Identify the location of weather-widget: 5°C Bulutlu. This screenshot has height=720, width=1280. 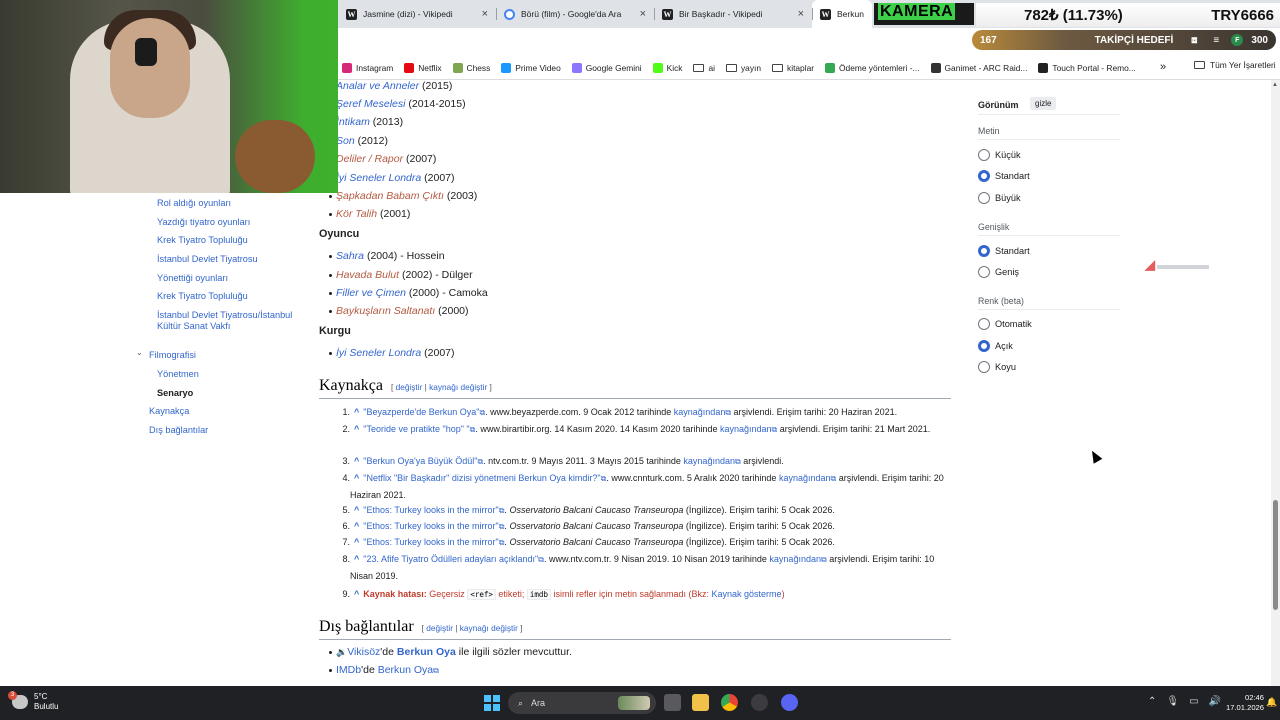
(33, 701).